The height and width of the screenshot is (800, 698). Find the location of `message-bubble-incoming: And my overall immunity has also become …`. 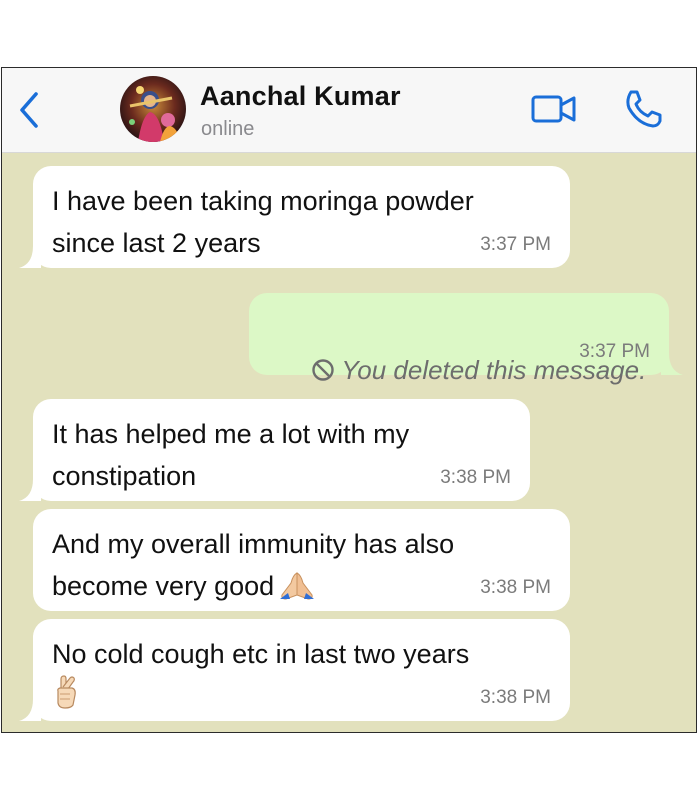

message-bubble-incoming: And my overall immunity has also become … is located at coordinates (301, 560).